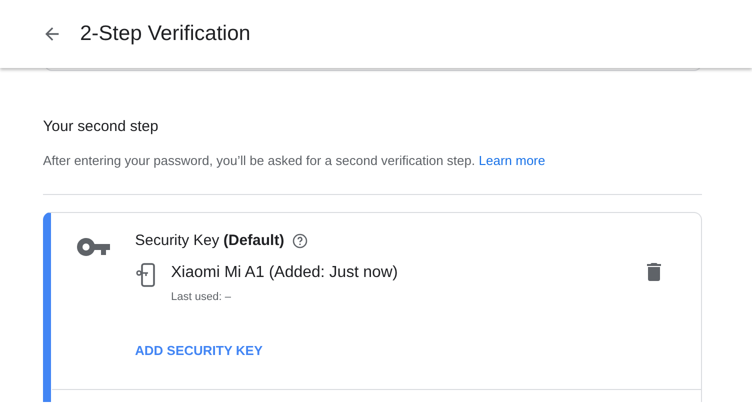 This screenshot has width=752, height=404. Describe the element at coordinates (284, 272) in the screenshot. I see `device-name: Xiaomi Mi A1 (Added: Just now)` at that location.